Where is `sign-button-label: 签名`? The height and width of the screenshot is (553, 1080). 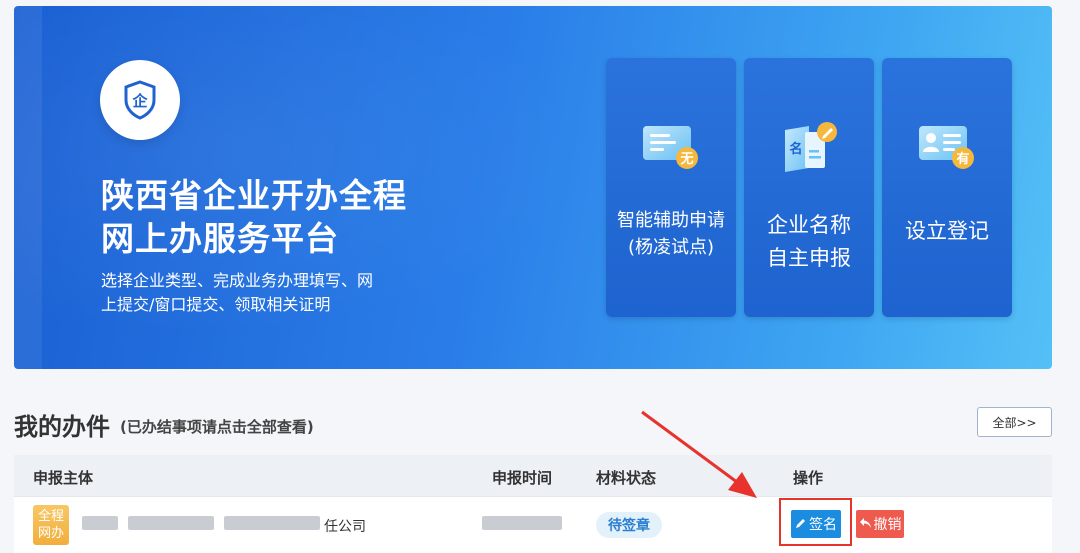
sign-button-label: 签名 is located at coordinates (823, 525).